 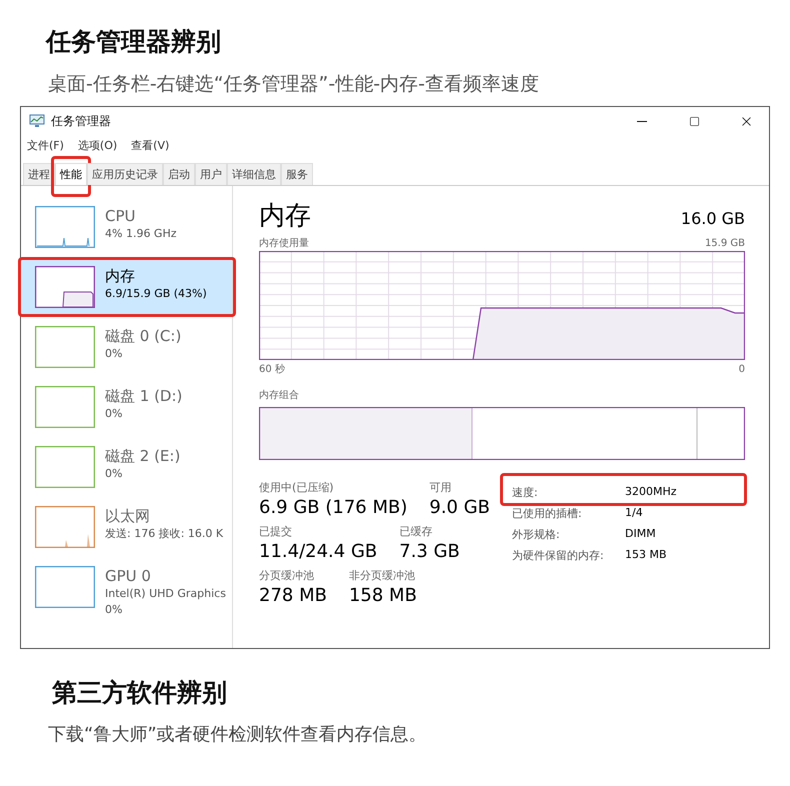 I want to click on instruction-text: 下载“鲁大师”或者硬件检测软件查看内存信息。, so click(x=238, y=735).